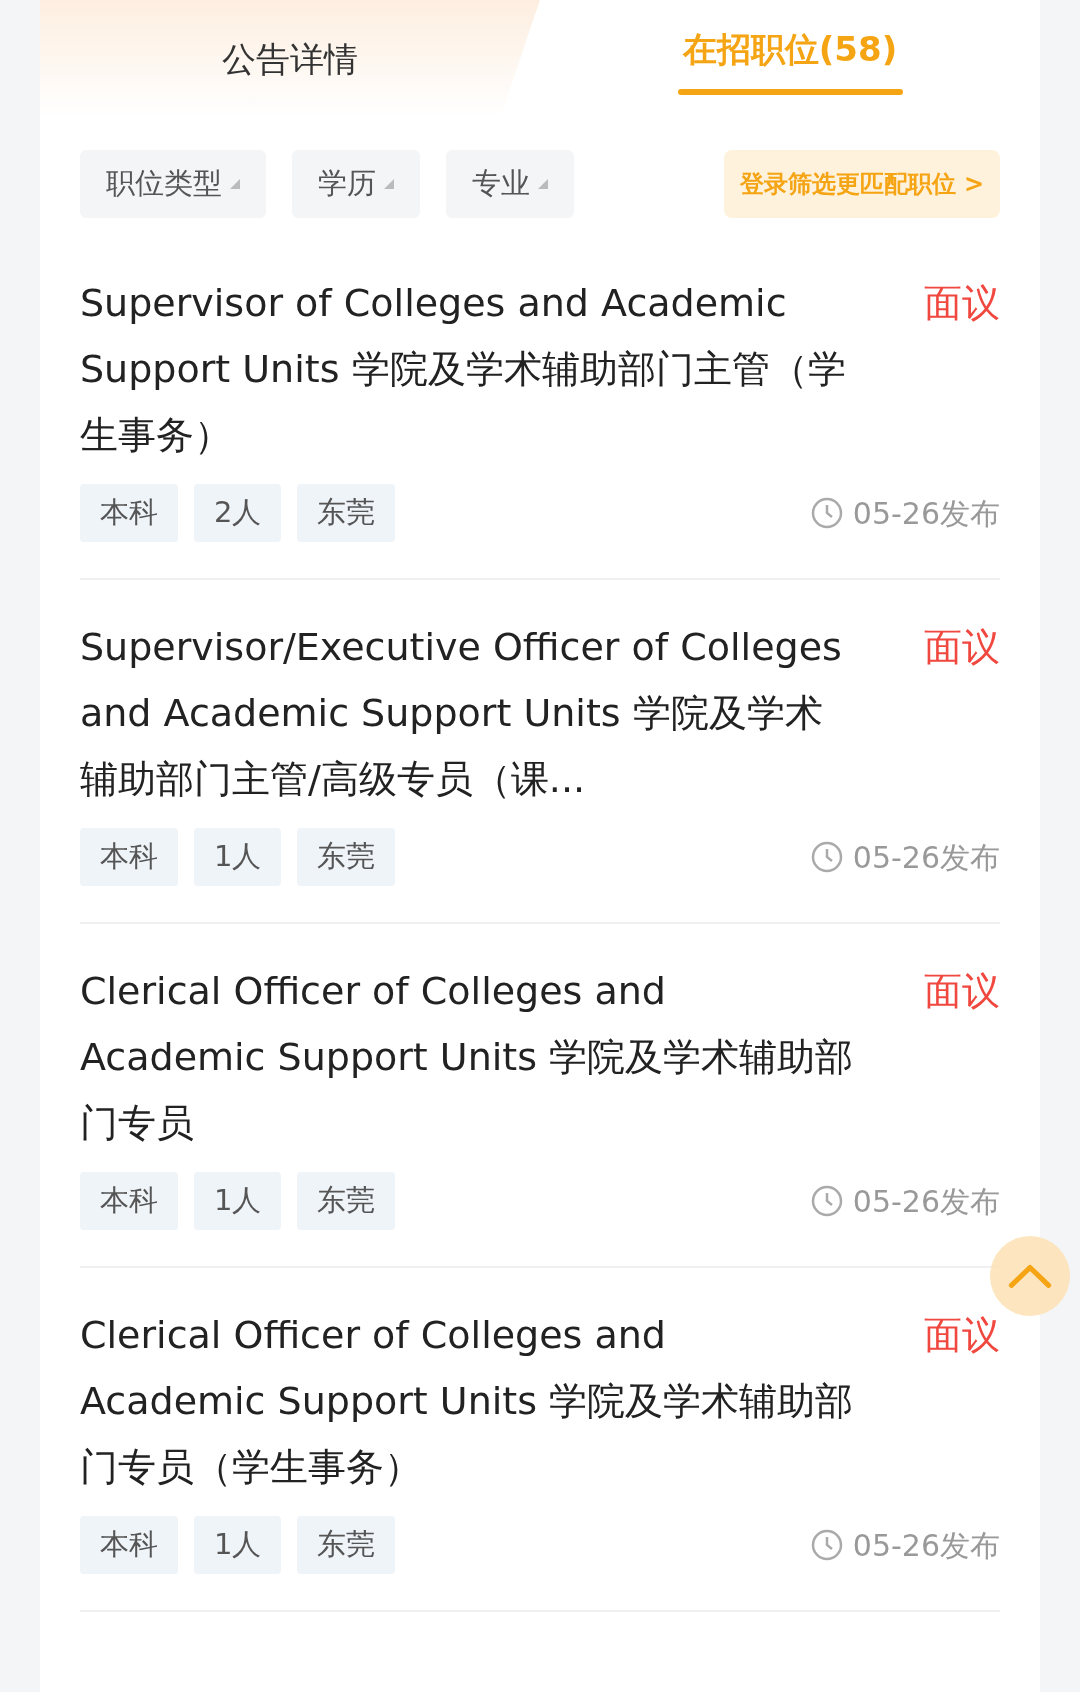 The height and width of the screenshot is (1692, 1080). What do you see at coordinates (356, 184) in the screenshot?
I see `filter-dropdown: 学历` at bounding box center [356, 184].